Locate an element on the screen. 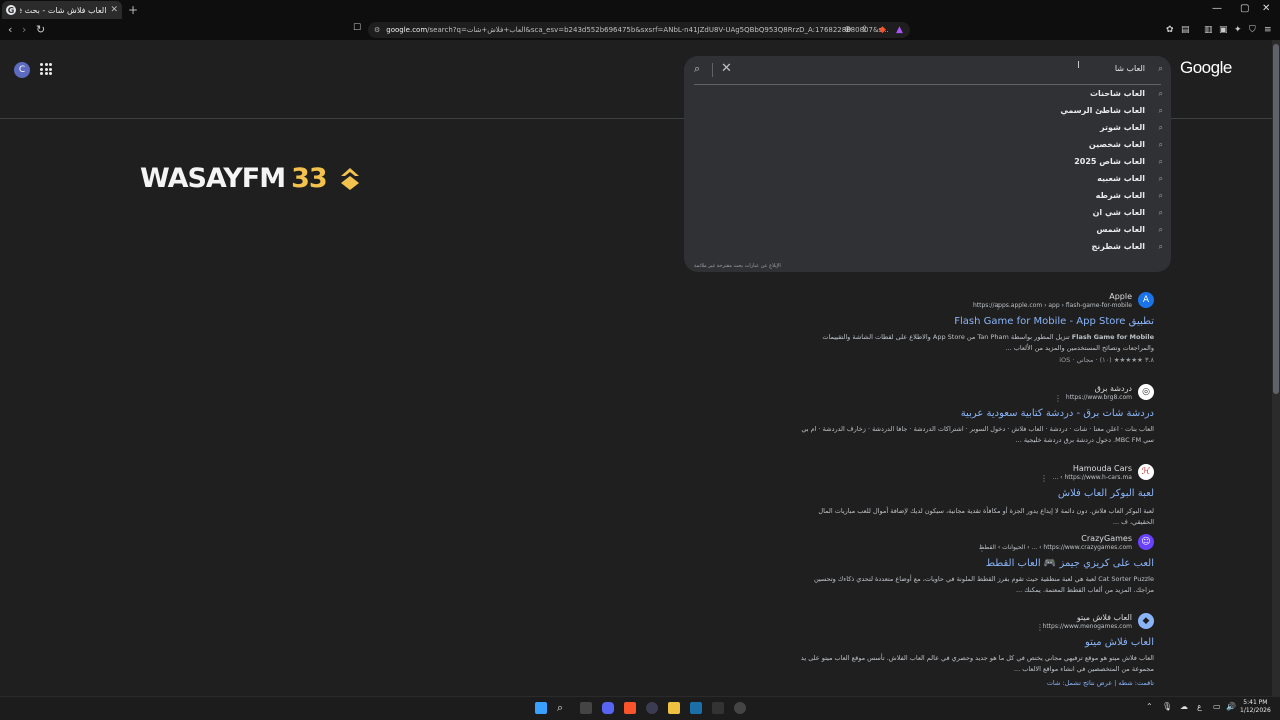 Image resolution: width=1280 pixels, height=720 pixels. menu-icon: ≡ is located at coordinates (1268, 30).